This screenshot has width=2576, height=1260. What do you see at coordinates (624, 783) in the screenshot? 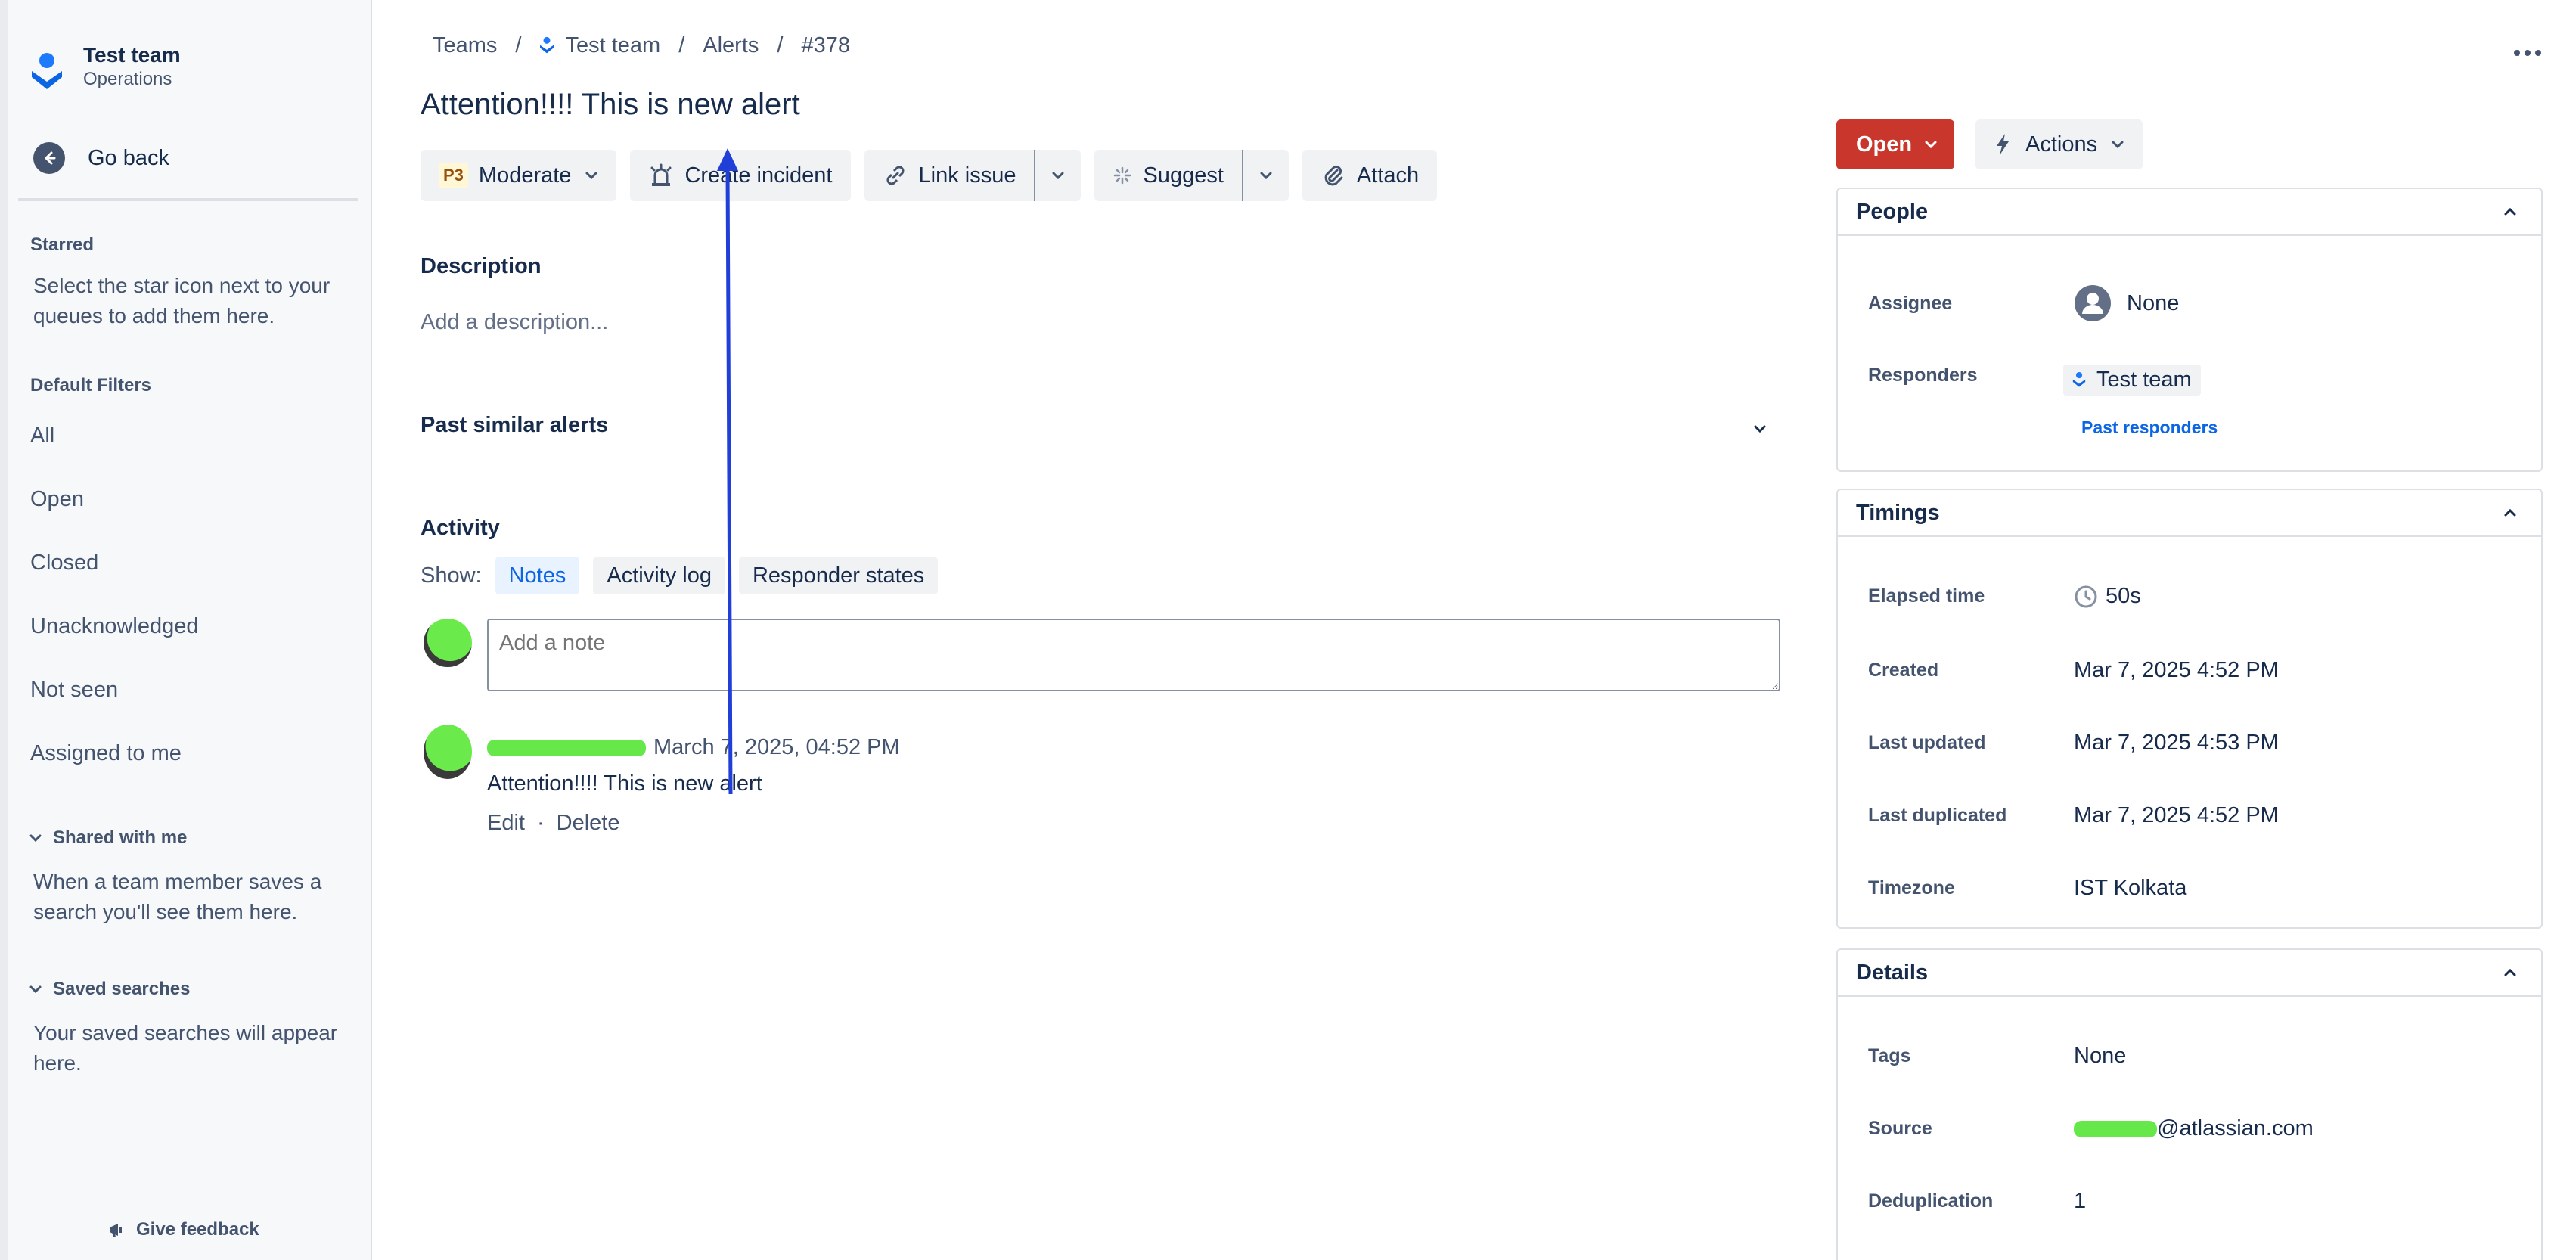
I see `note-text: Attention!!!! This is new alert` at bounding box center [624, 783].